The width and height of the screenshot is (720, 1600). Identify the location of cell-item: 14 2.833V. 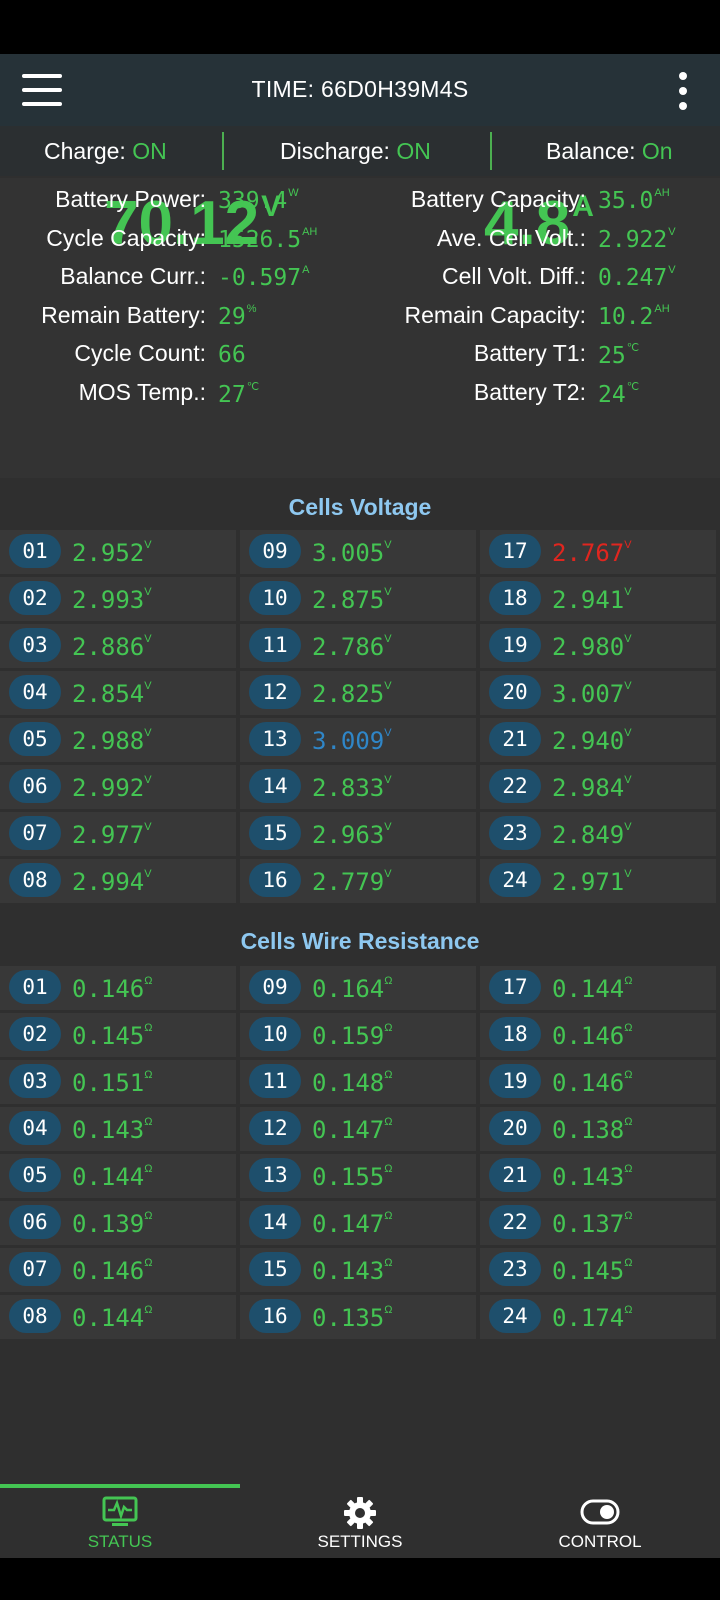
(358, 787).